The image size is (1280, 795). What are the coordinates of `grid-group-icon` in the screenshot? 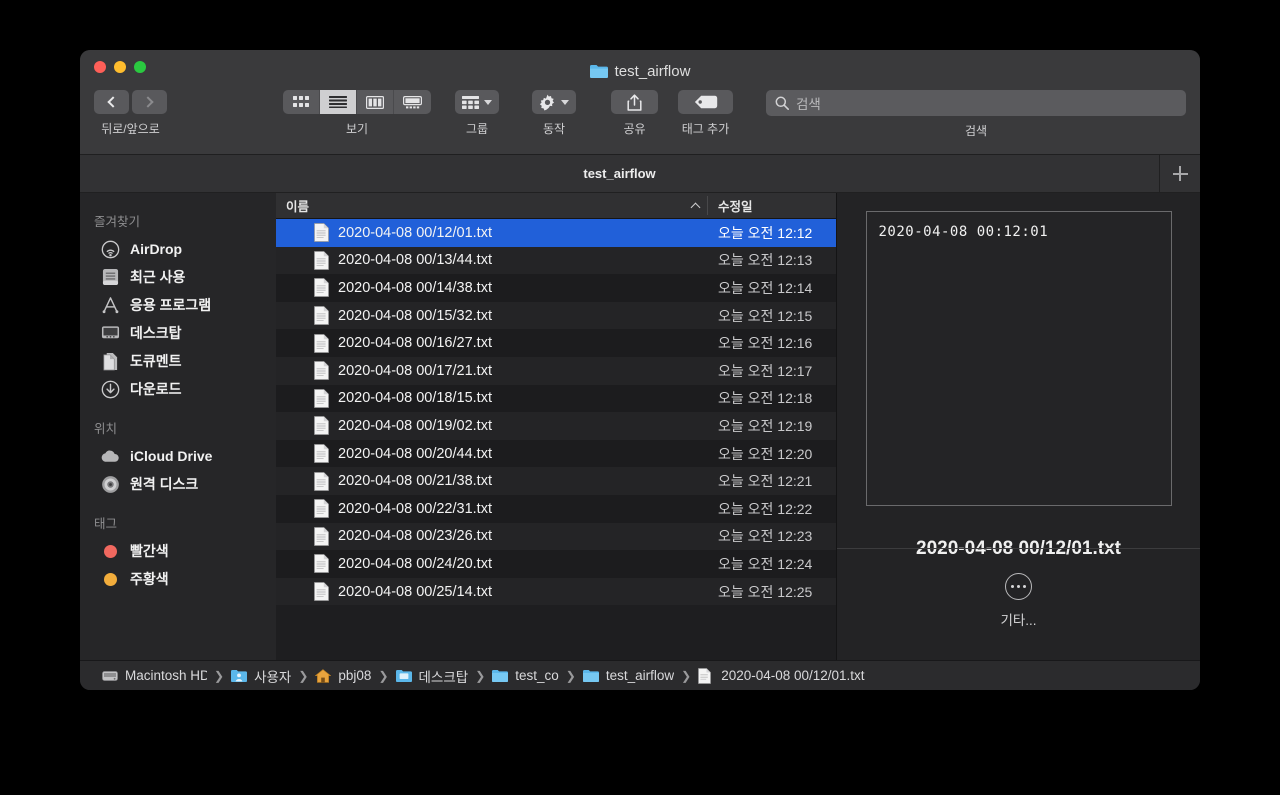 It's located at (470, 102).